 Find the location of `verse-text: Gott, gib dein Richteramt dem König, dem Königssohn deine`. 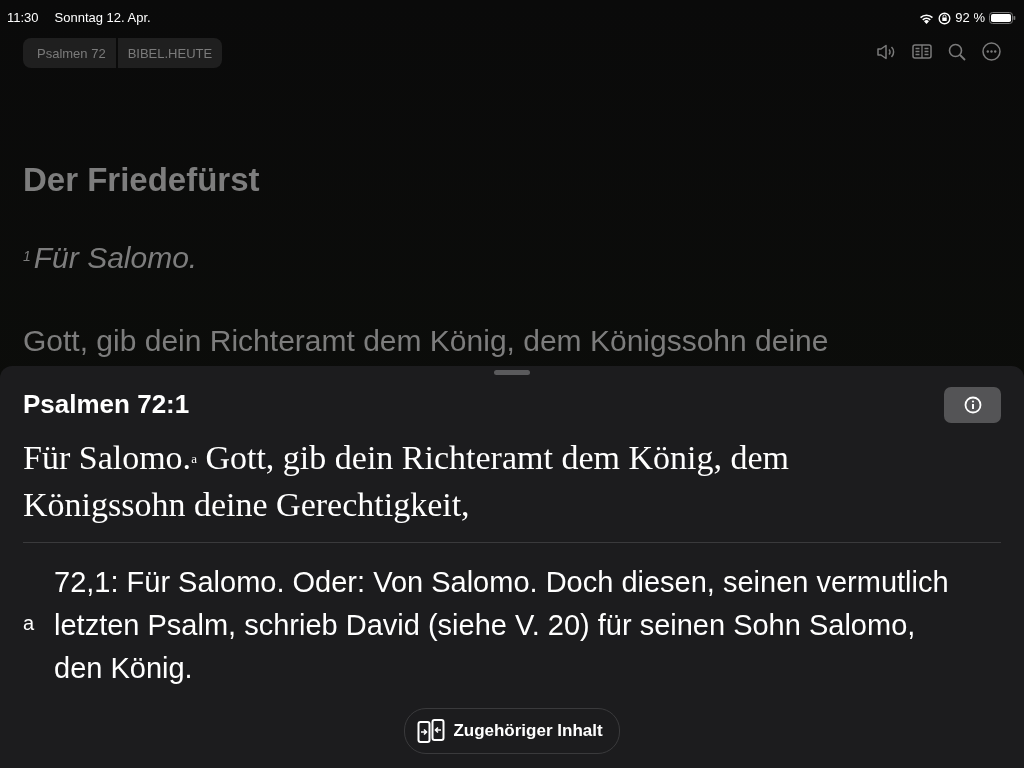

verse-text: Gott, gib dein Richteramt dem König, dem Königssohn deine is located at coordinates (426, 340).